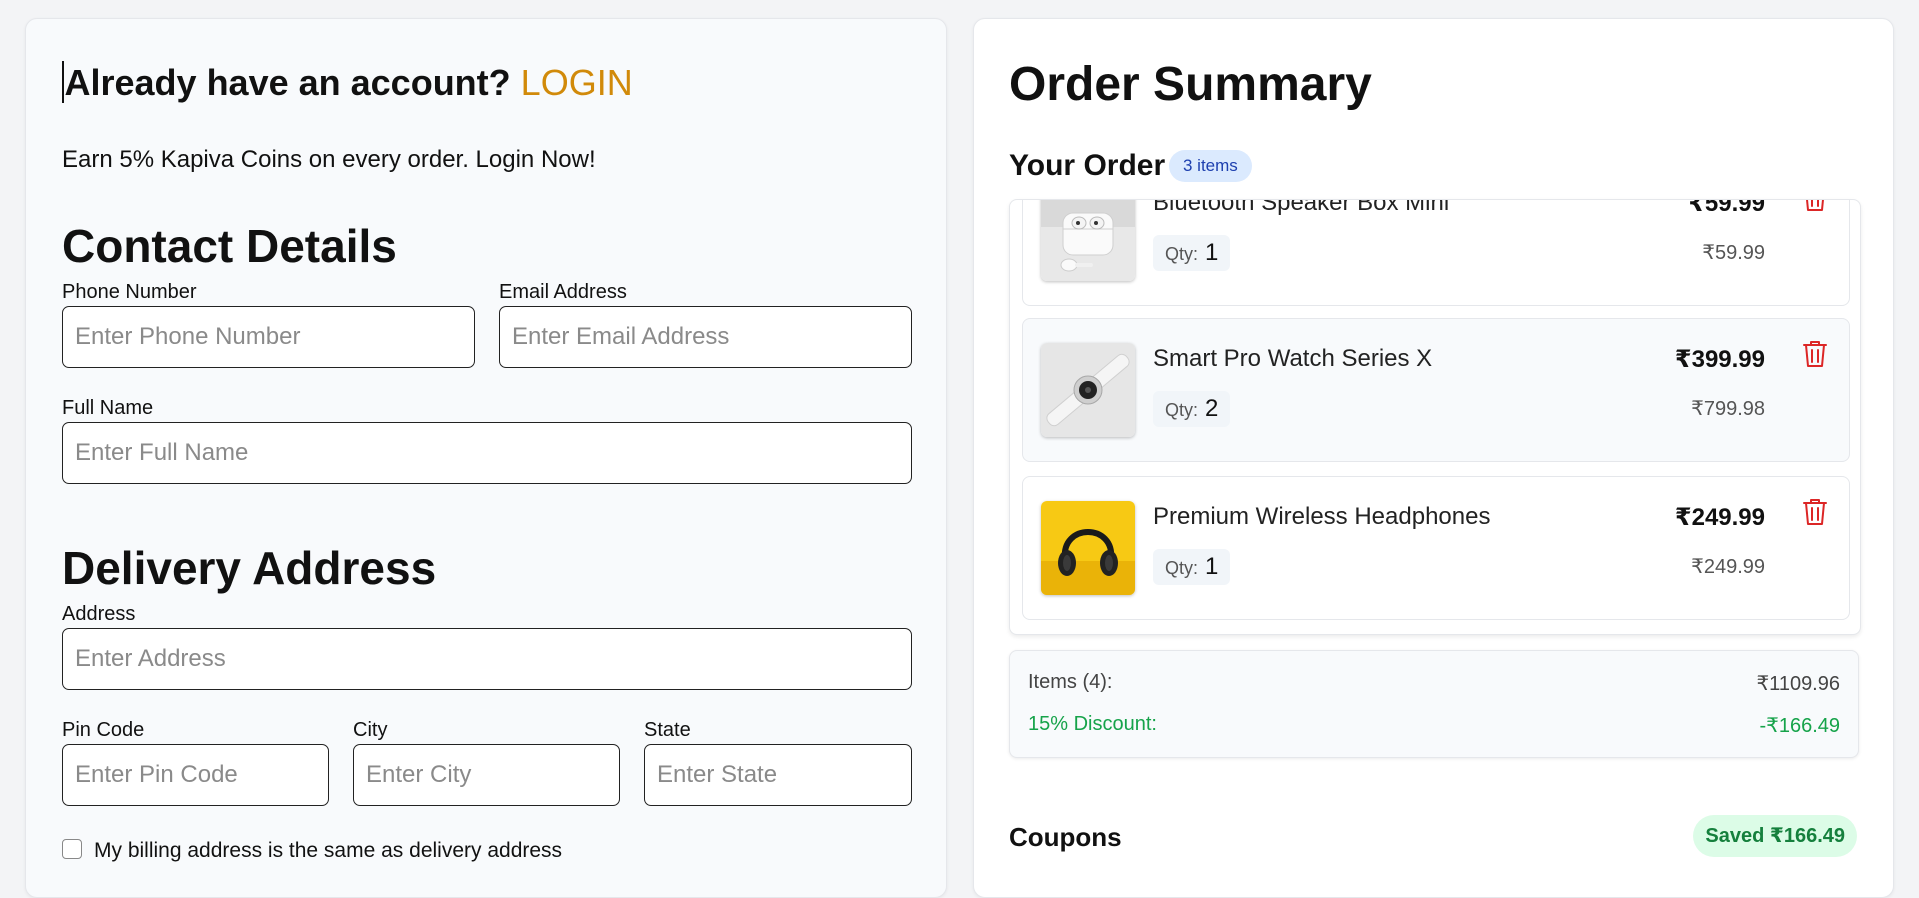  What do you see at coordinates (108, 408) in the screenshot?
I see `full-name-label: Full Name` at bounding box center [108, 408].